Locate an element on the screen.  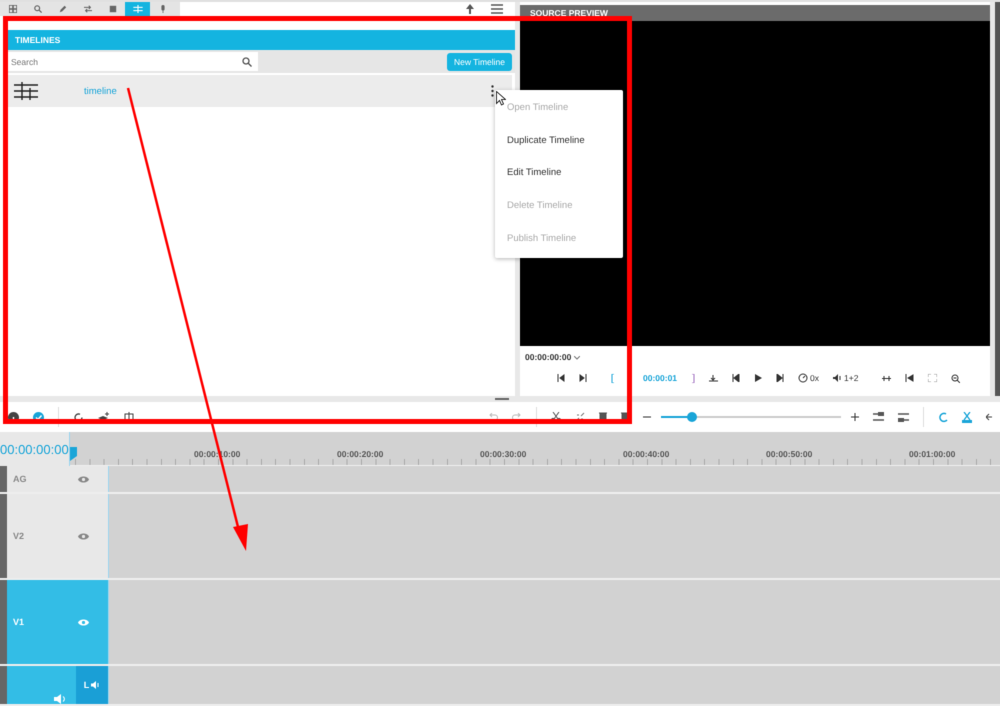
ruler-label: 00:00:20:00 is located at coordinates (360, 454).